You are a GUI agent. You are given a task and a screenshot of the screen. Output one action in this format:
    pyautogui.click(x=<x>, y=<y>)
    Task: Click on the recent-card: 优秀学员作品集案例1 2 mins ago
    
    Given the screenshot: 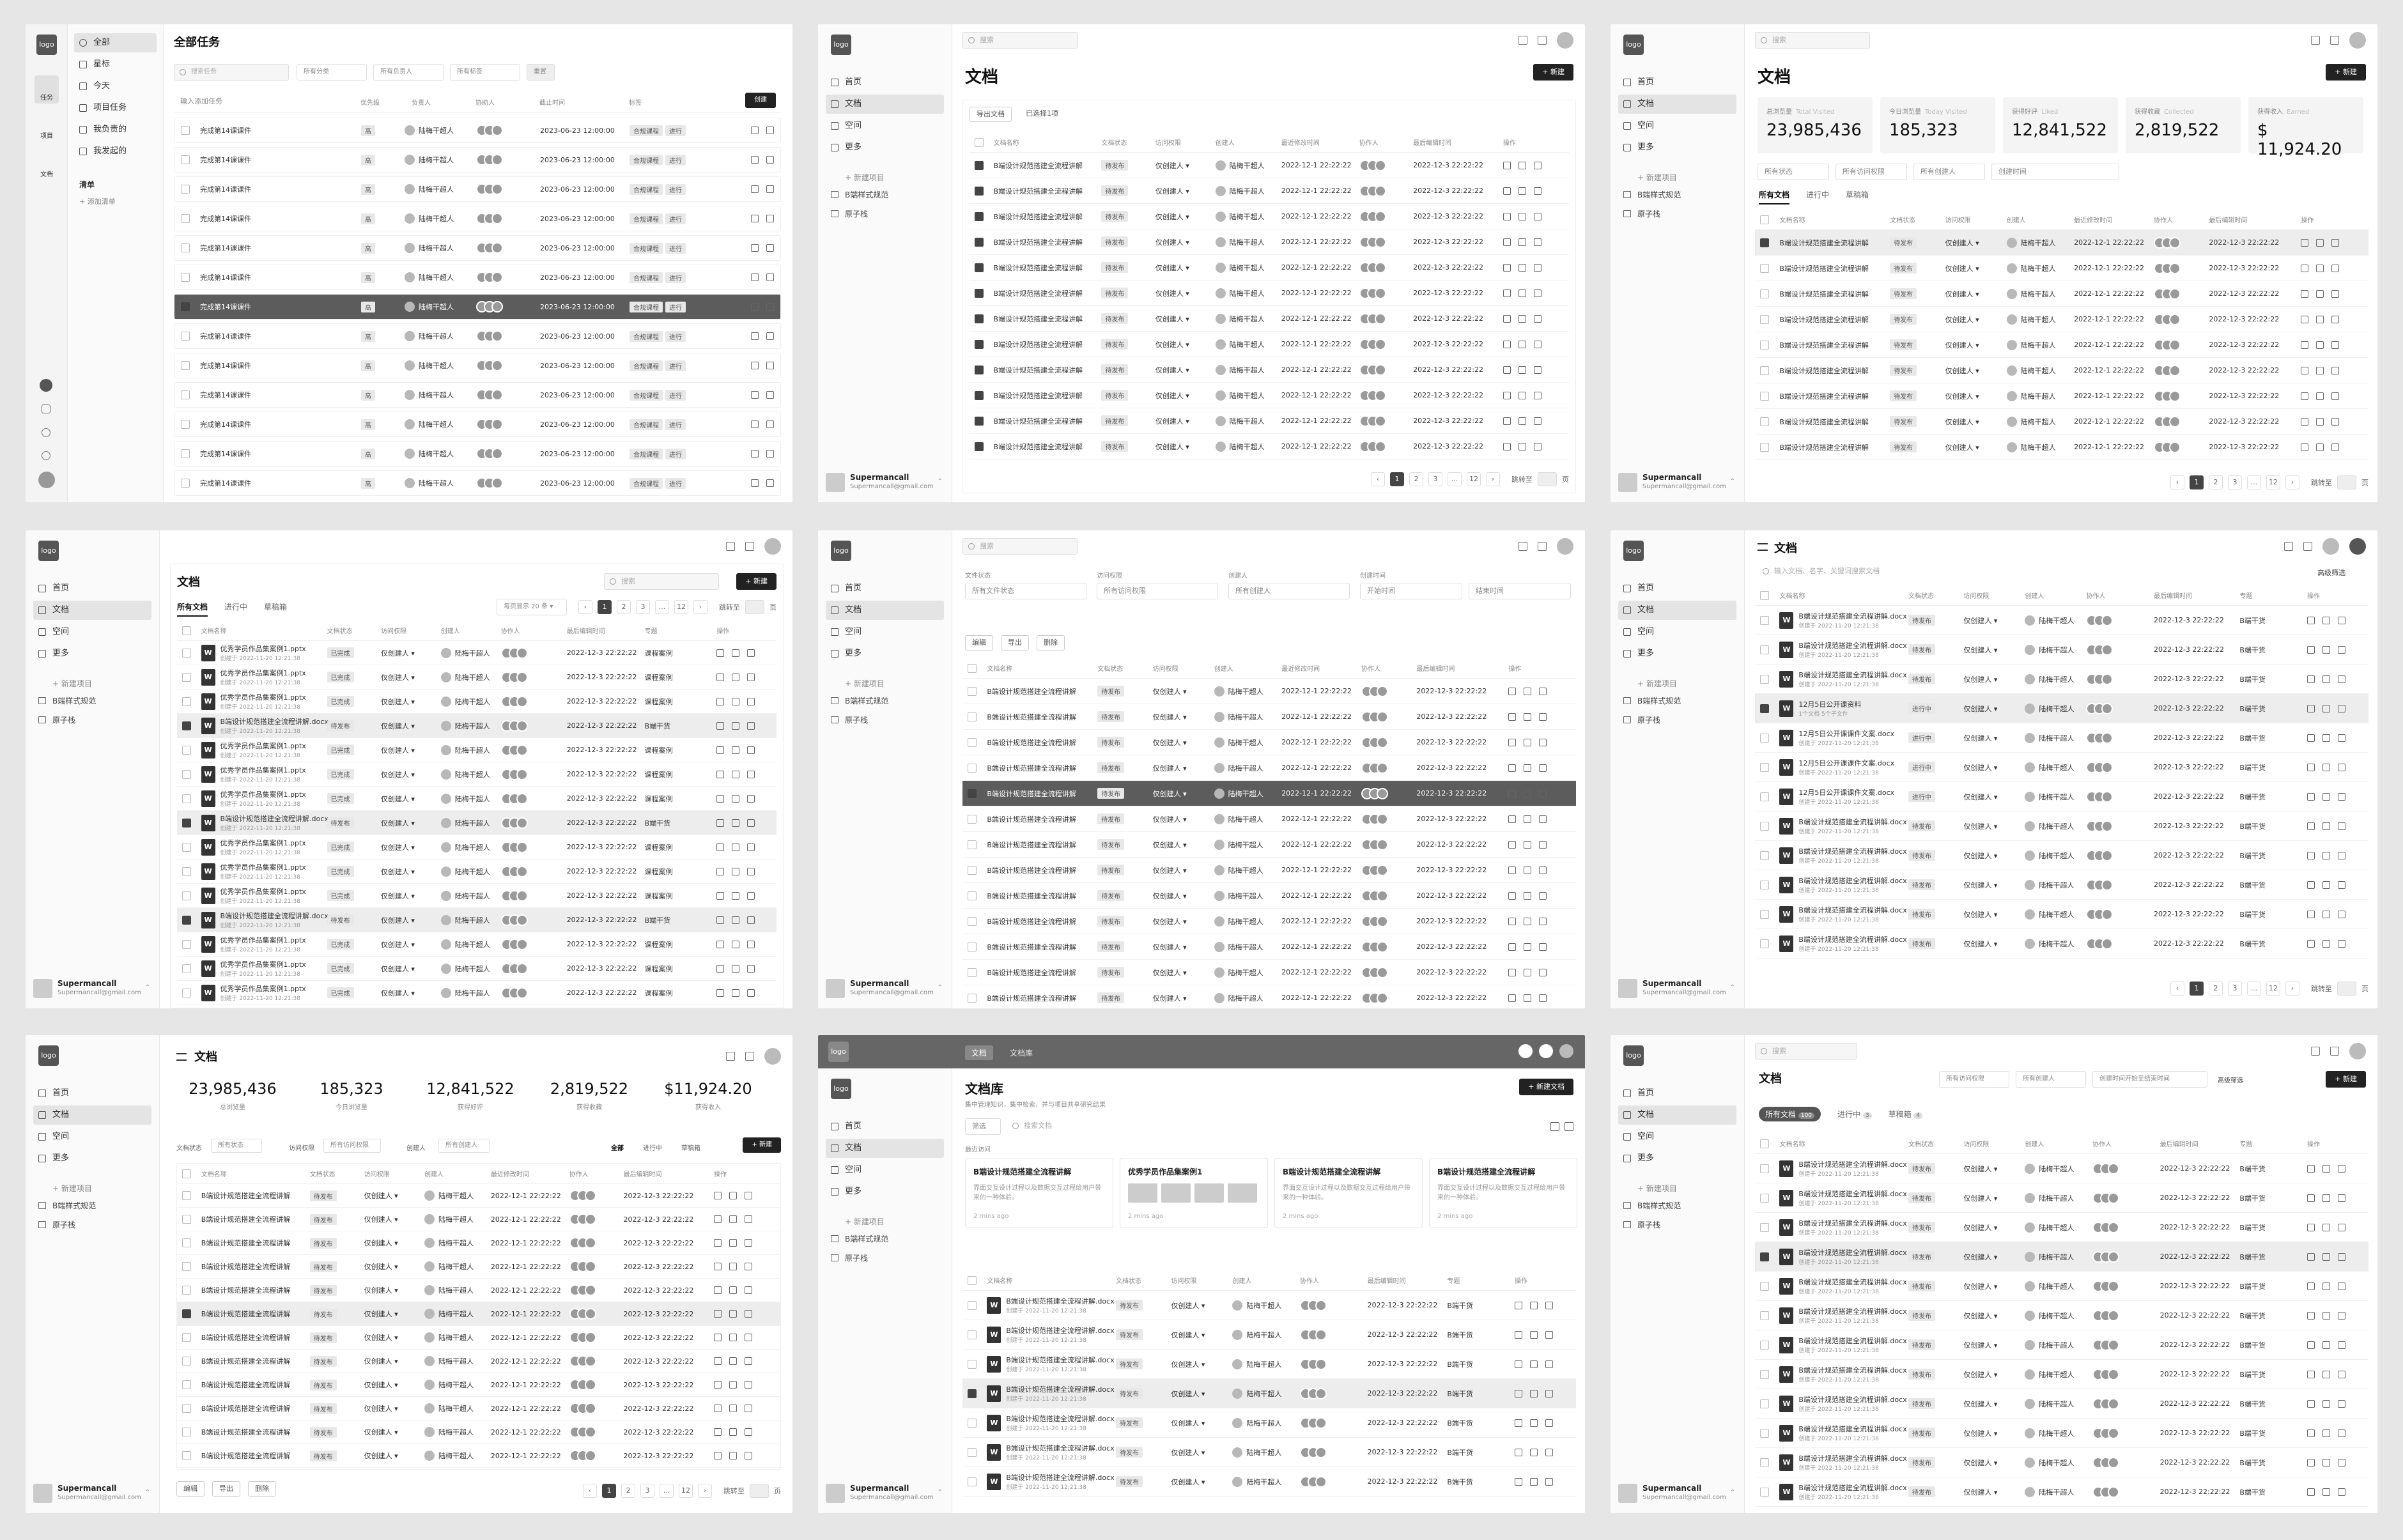 What is the action you would take?
    pyautogui.click(x=1194, y=1193)
    